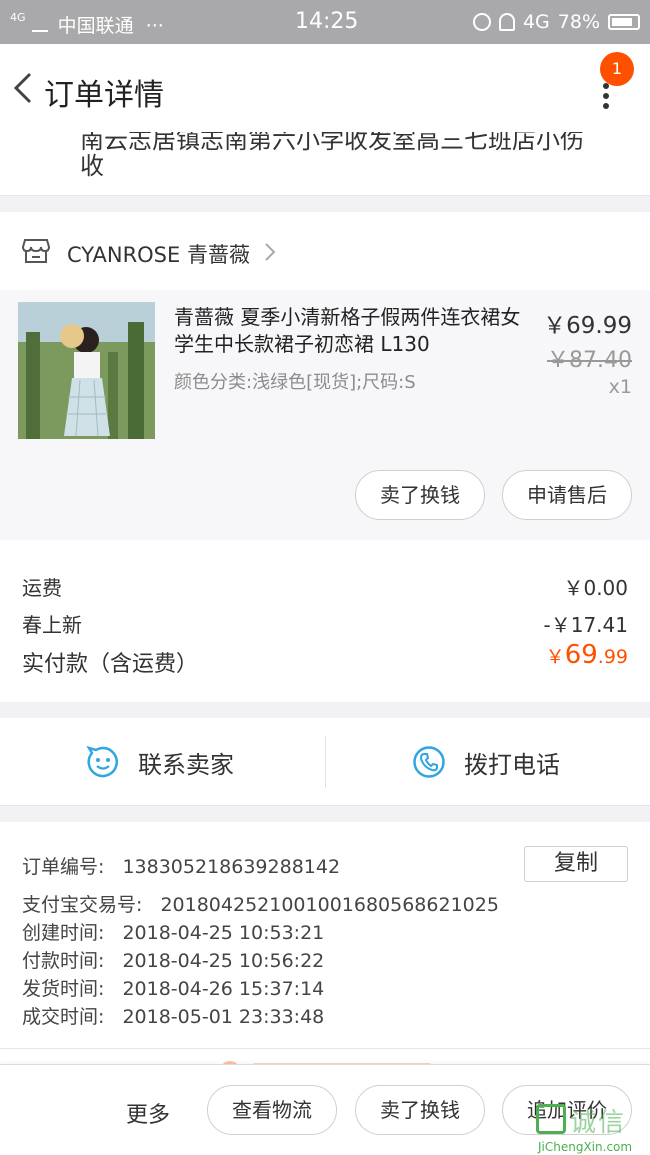 This screenshot has height=1155, width=650. I want to click on address-line-2: 收, so click(92, 166).